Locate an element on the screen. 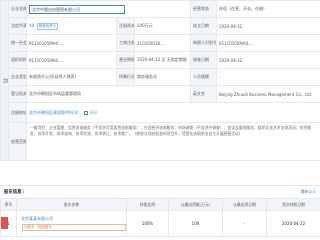  label-status: 经营状态 is located at coordinates (204, 9).